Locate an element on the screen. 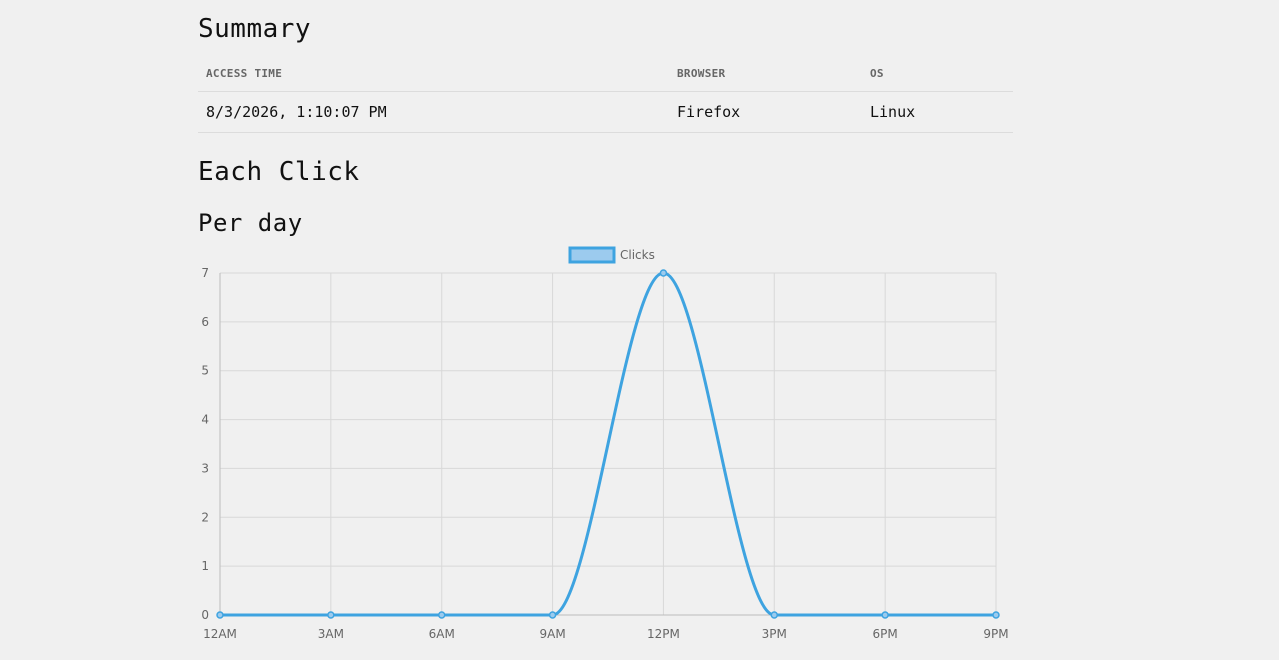 This screenshot has height=660, width=1279. column-header-browser: BROWSER is located at coordinates (765, 74).